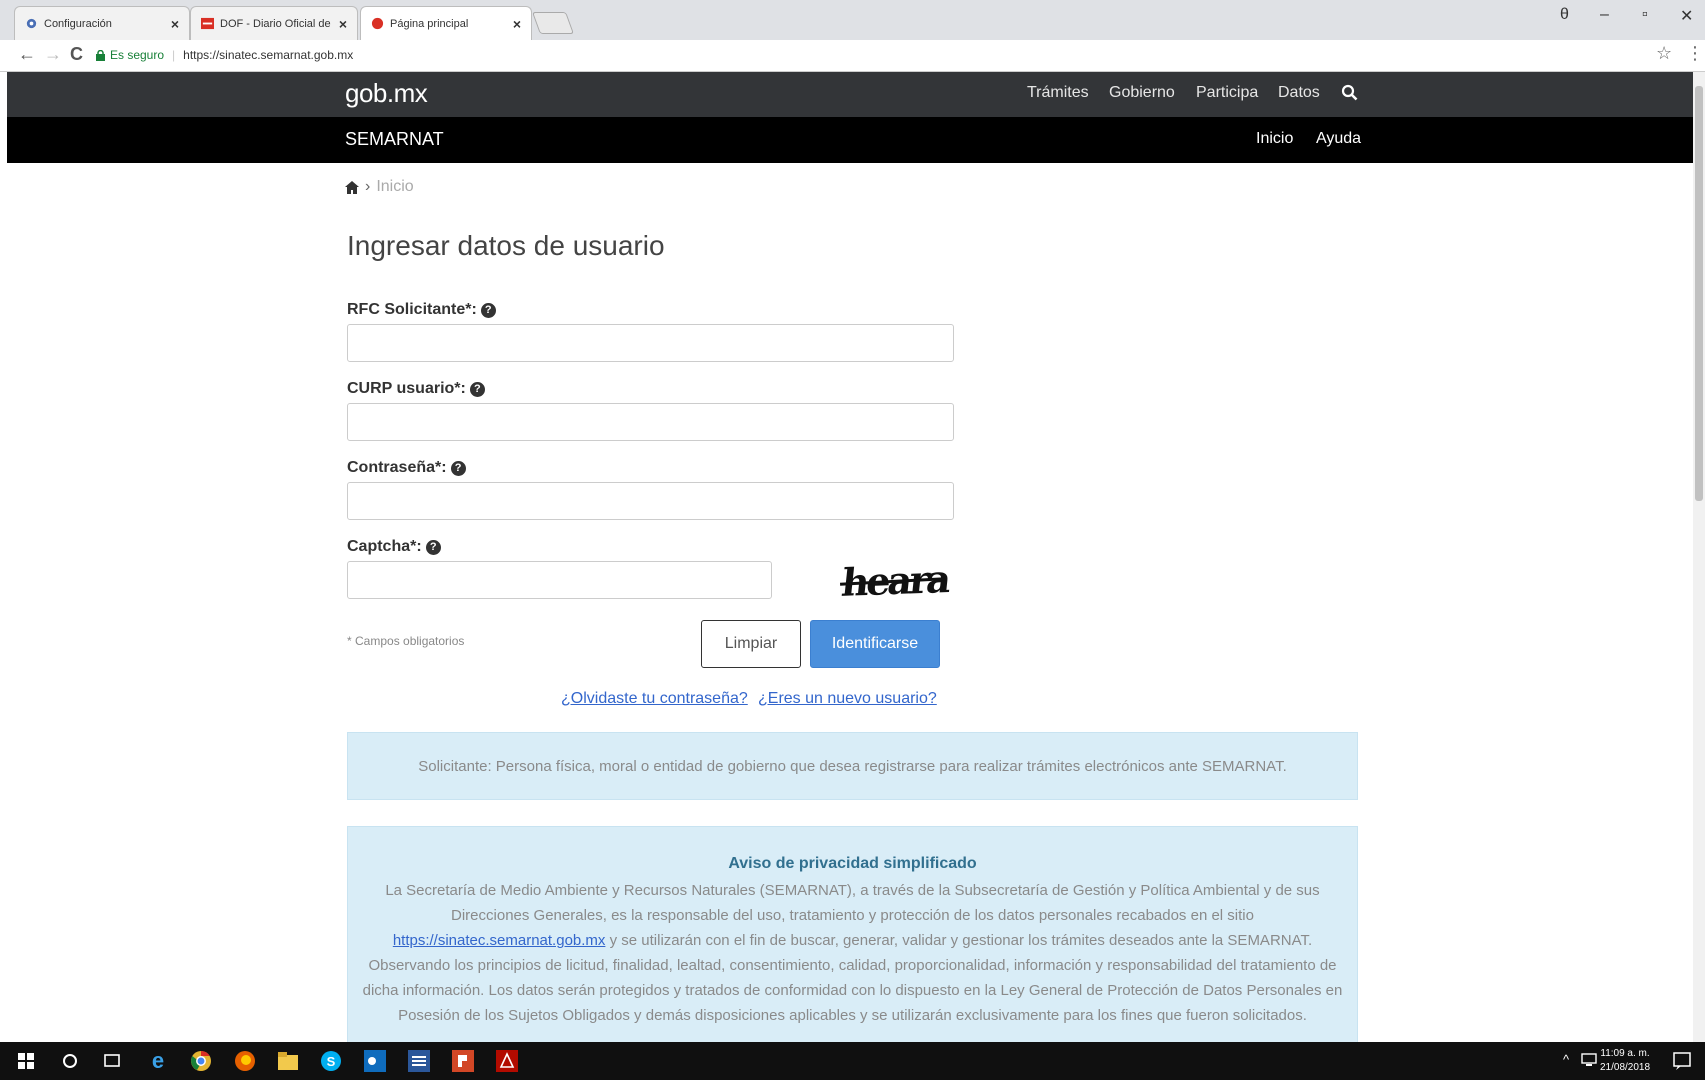  Describe the element at coordinates (1142, 93) in the screenshot. I see `nav-gobierno: Gobierno` at that location.